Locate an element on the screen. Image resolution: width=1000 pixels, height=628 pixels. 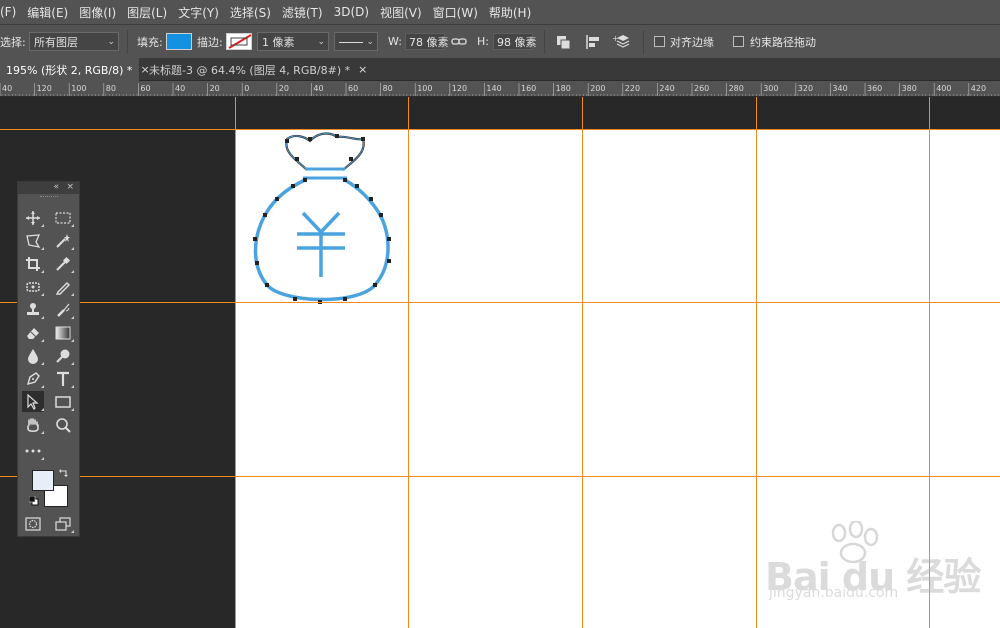
healing-brush-tool is located at coordinates (33, 286).